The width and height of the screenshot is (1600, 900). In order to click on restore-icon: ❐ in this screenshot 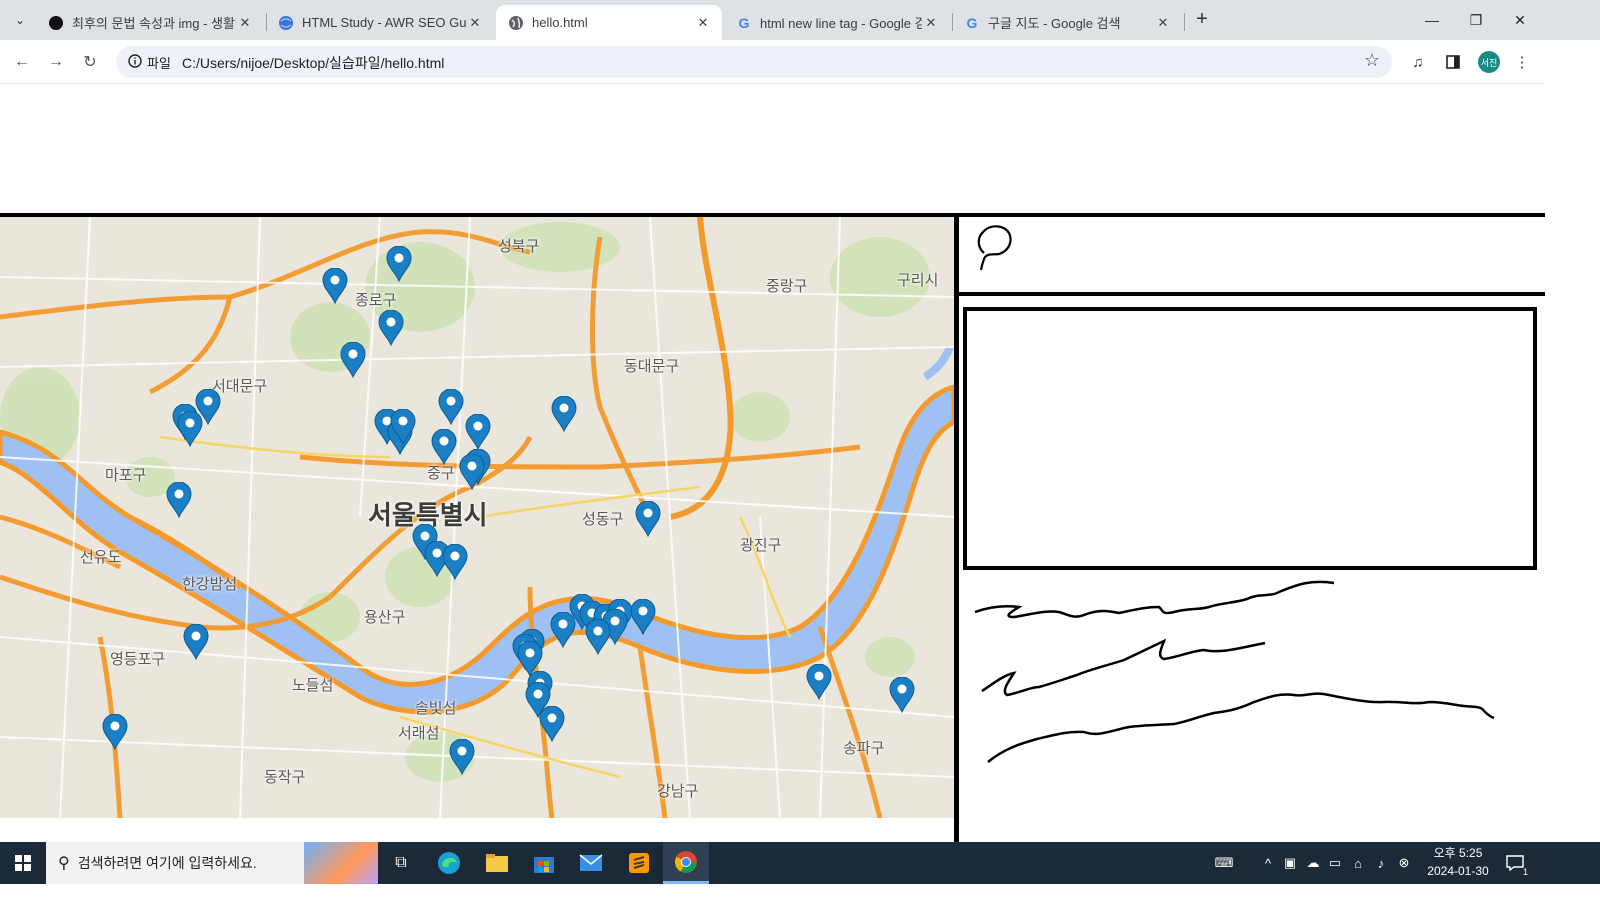, I will do `click(1476, 19)`.